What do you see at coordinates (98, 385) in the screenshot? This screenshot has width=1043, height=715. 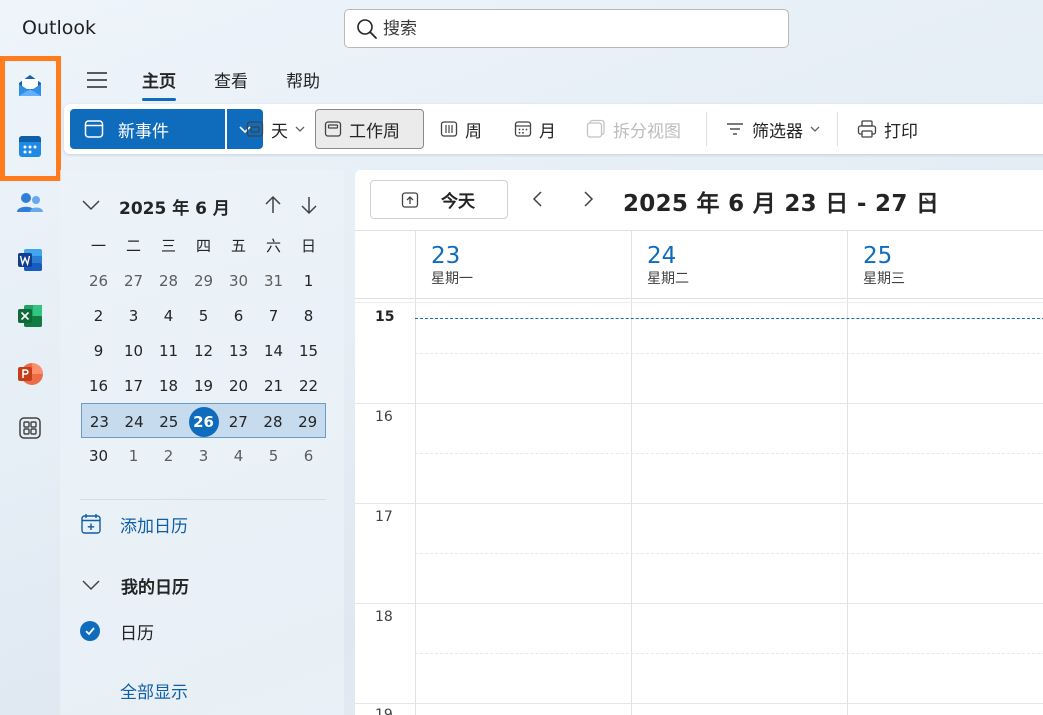 I see `mini-calendar-day: 16` at bounding box center [98, 385].